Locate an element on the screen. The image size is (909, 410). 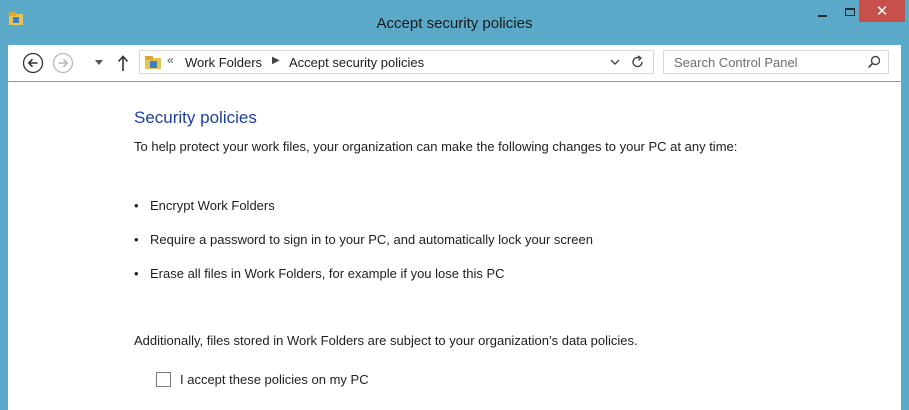
maximize-icon is located at coordinates (850, 12).